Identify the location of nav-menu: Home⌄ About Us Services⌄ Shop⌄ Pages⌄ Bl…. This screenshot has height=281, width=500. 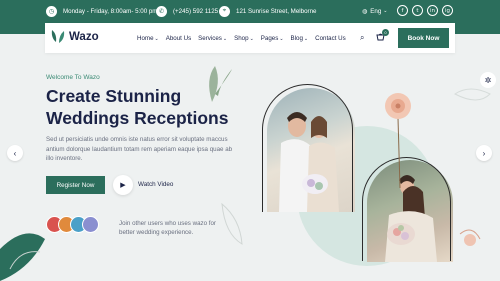
(241, 38).